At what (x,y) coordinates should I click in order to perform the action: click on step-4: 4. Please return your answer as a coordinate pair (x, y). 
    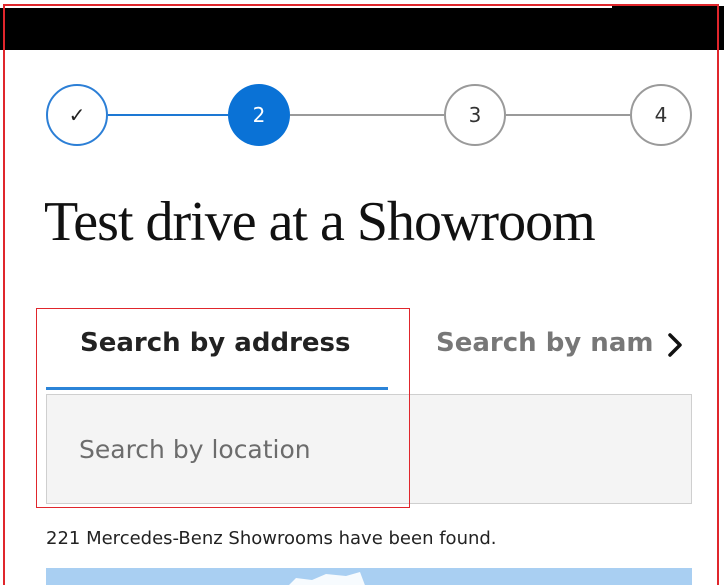
    Looking at the image, I should click on (661, 115).